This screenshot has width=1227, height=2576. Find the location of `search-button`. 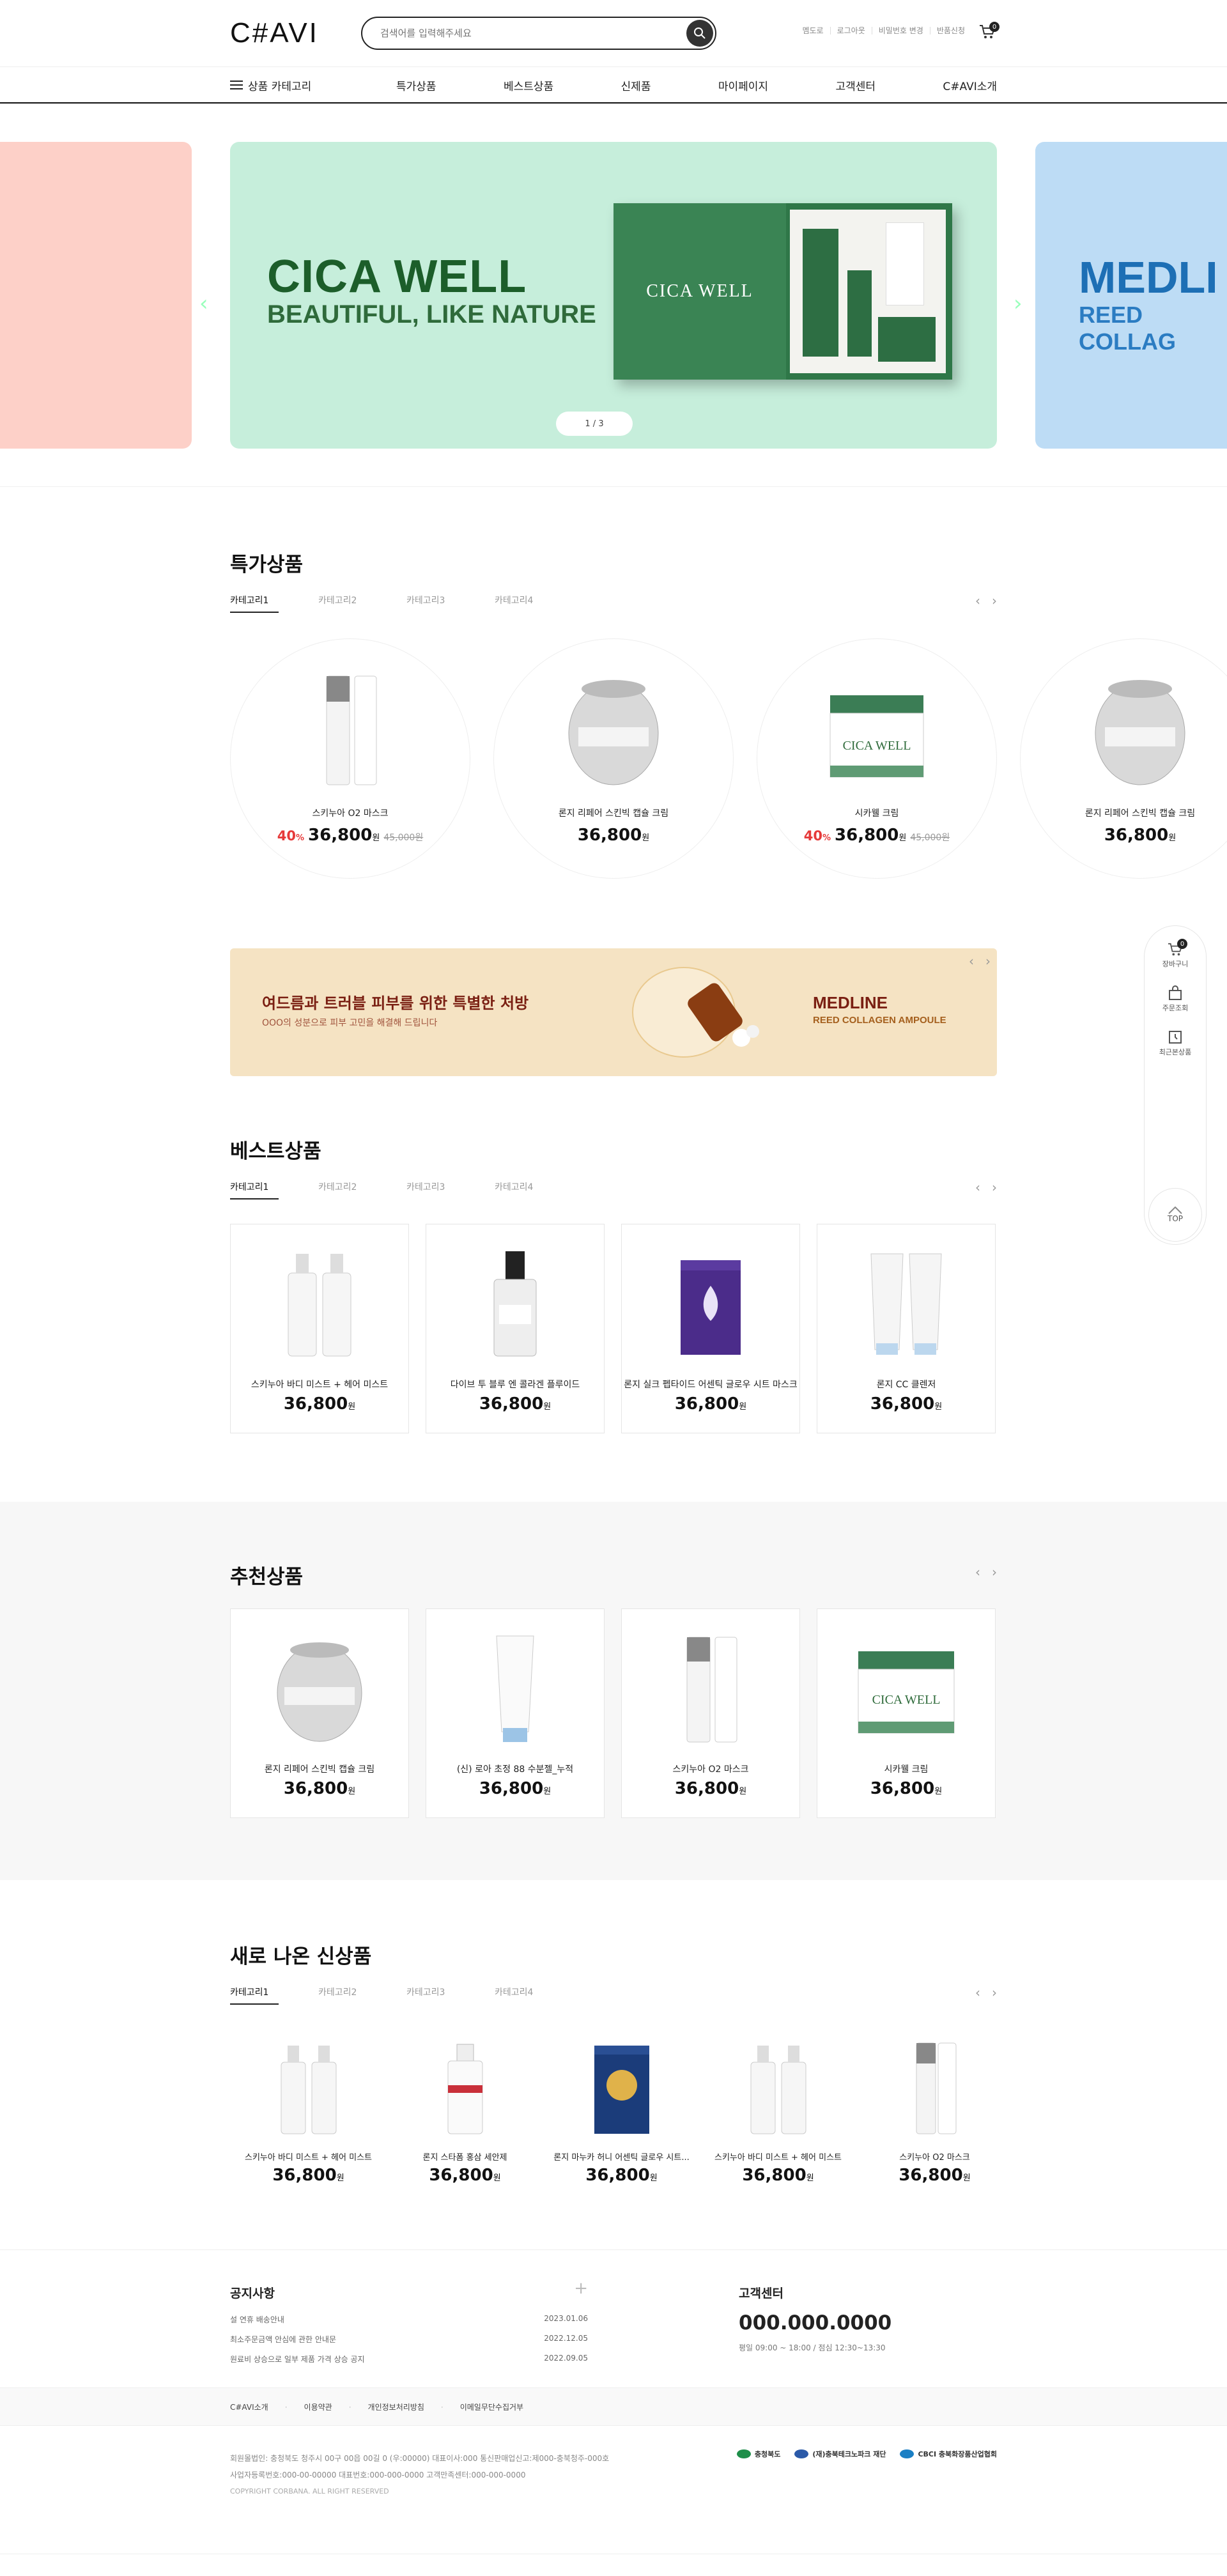

search-button is located at coordinates (699, 33).